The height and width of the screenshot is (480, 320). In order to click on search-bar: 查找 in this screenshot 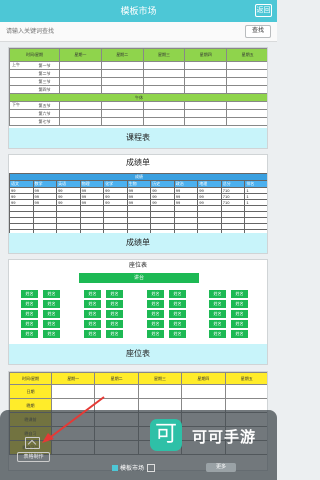, I will do `click(138, 32)`.